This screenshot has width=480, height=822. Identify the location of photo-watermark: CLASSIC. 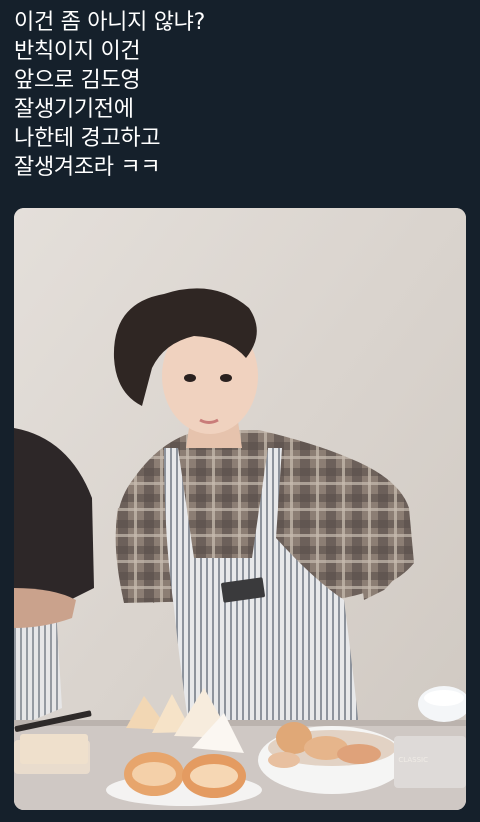
(413, 760).